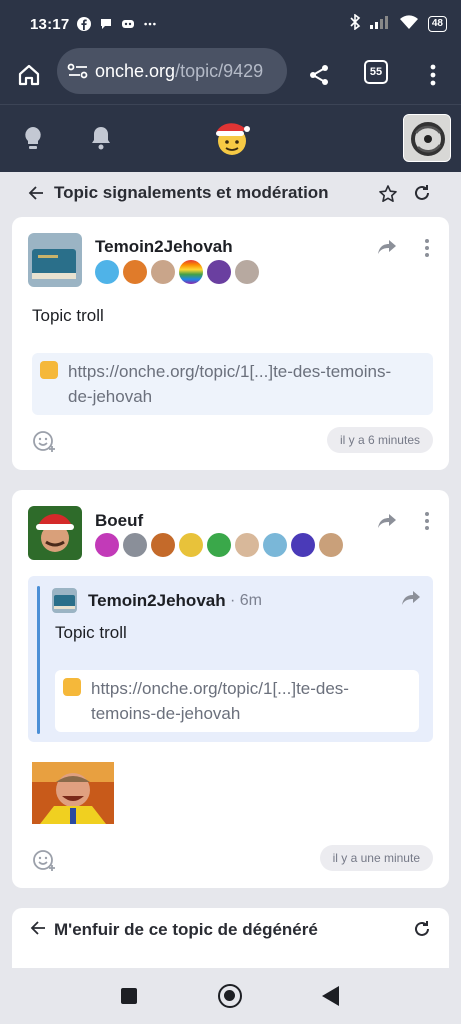  I want to click on link-line-1: https://onche.org/topic/1[...]te-des-, so click(220, 688).